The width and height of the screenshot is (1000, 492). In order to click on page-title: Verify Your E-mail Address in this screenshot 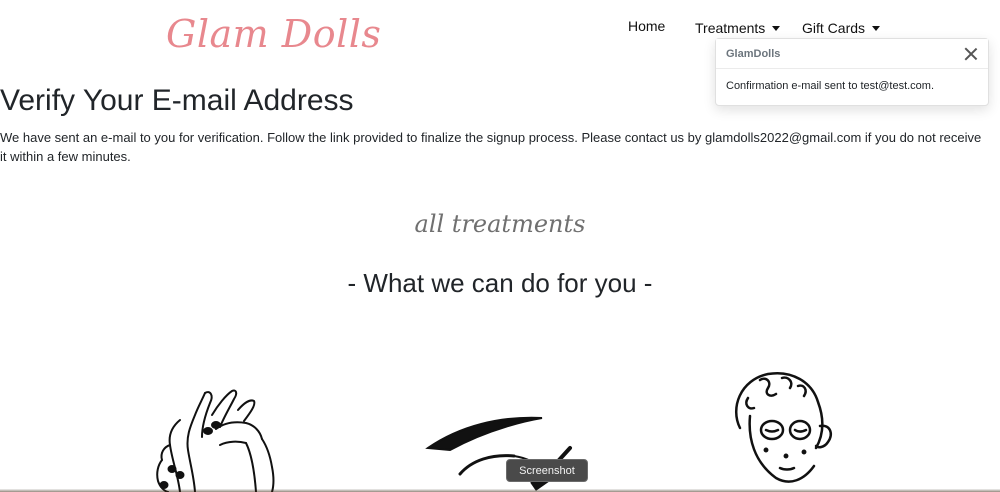, I will do `click(177, 100)`.